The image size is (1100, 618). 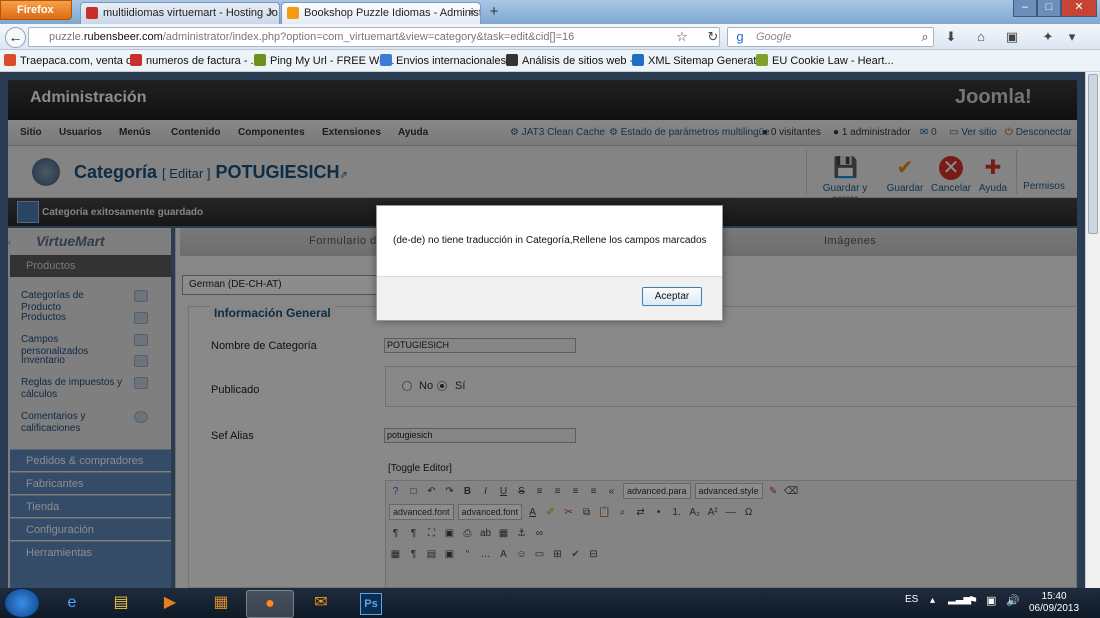 What do you see at coordinates (672, 296) in the screenshot?
I see `accept-button: Aceptar` at bounding box center [672, 296].